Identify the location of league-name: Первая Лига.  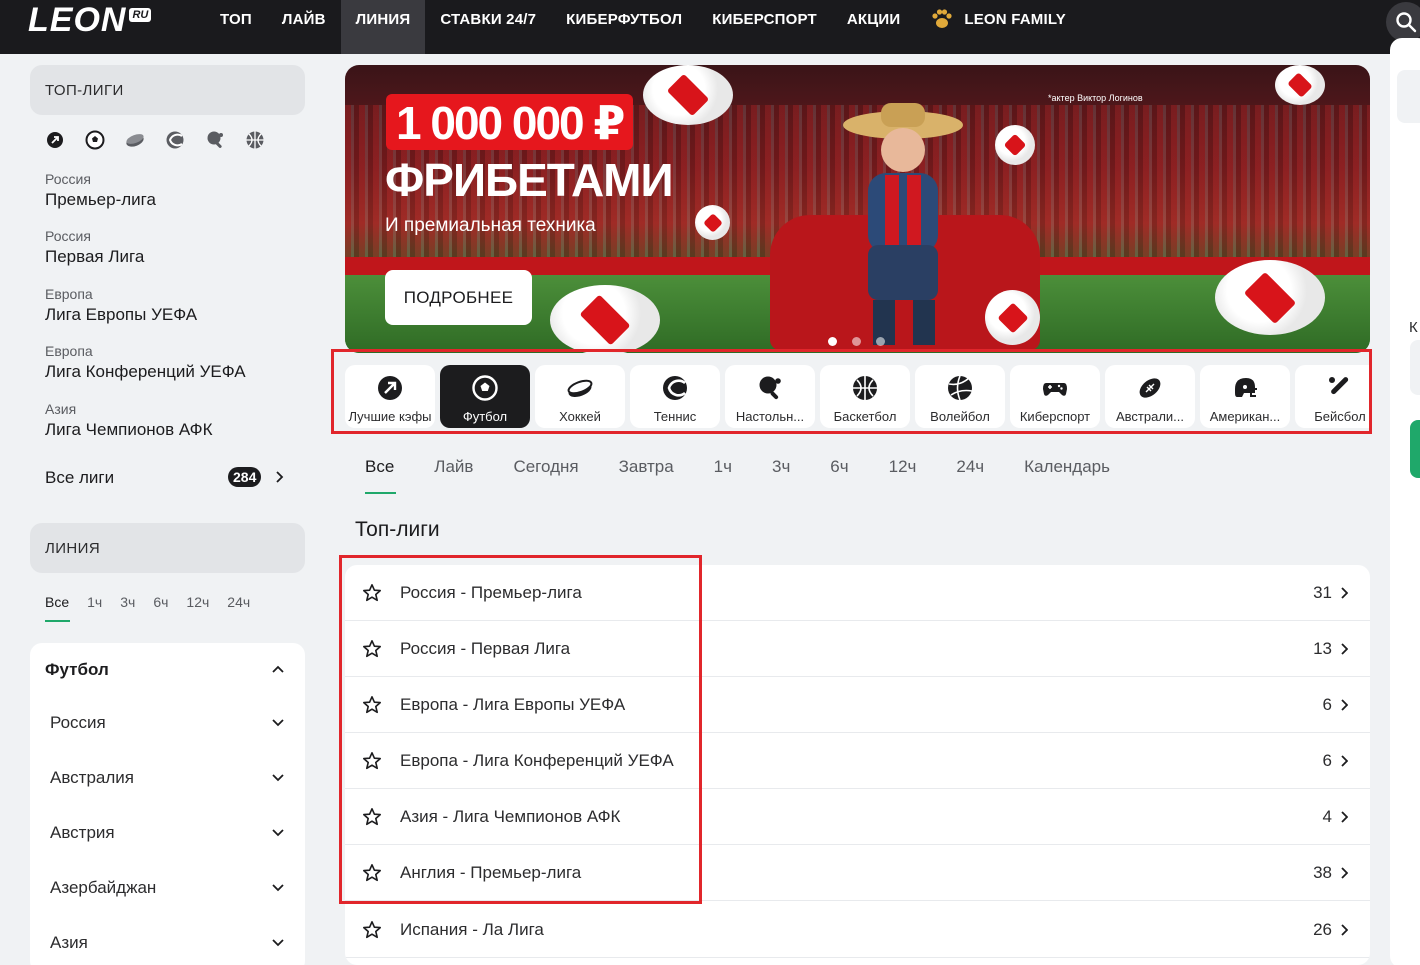
(95, 256).